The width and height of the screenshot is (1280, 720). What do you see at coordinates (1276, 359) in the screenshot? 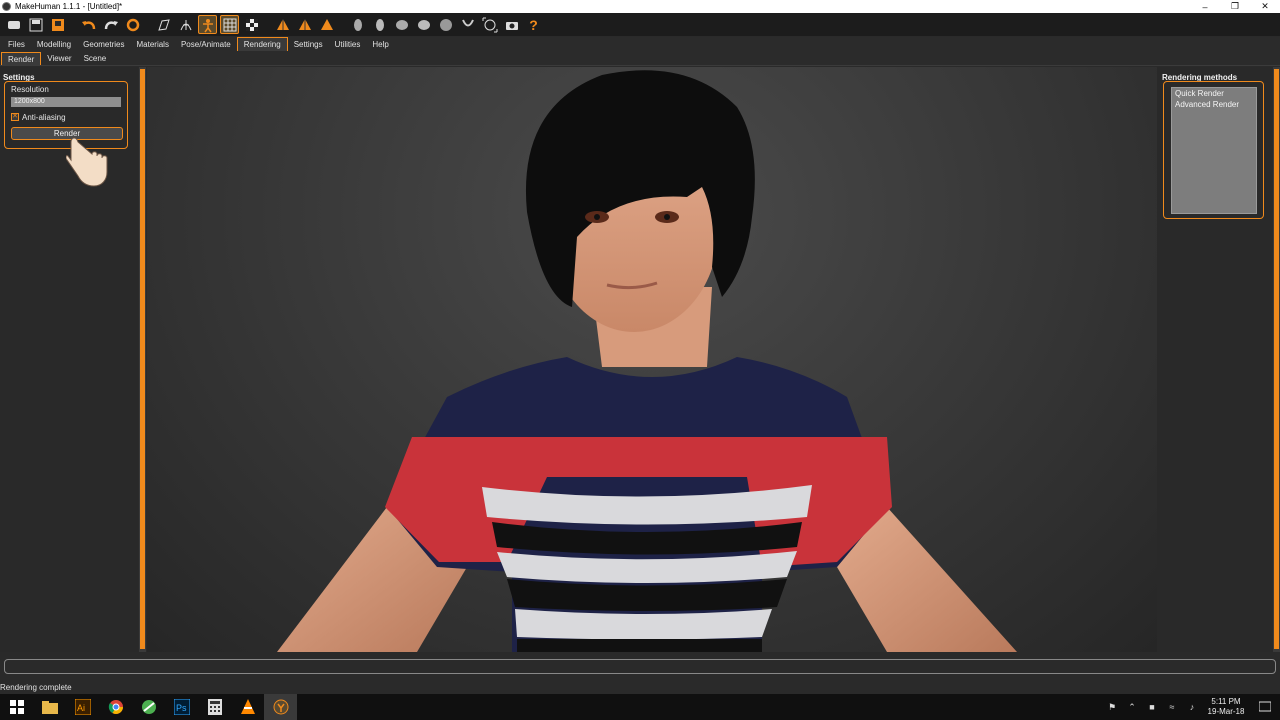
I see `right-panel-splitter` at bounding box center [1276, 359].